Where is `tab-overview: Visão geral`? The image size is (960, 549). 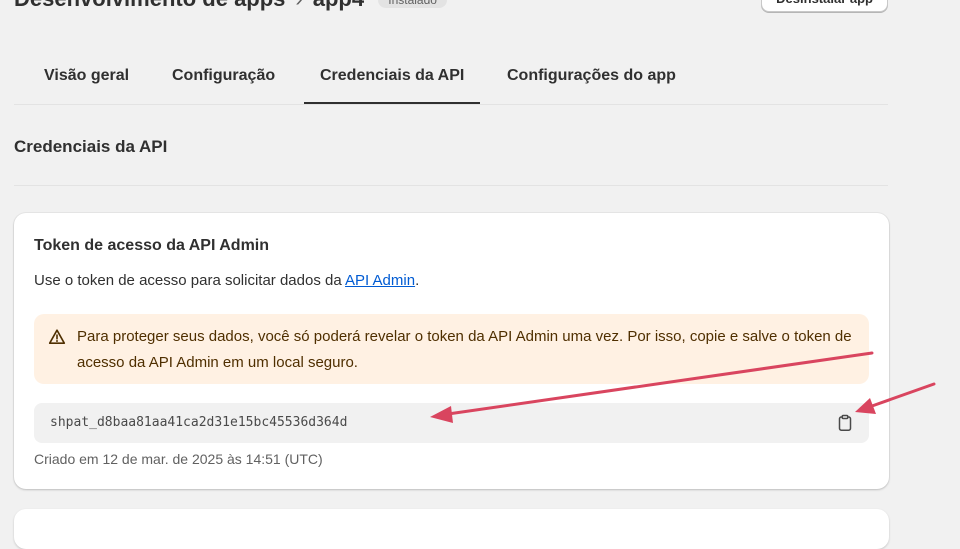 tab-overview: Visão geral is located at coordinates (86, 75).